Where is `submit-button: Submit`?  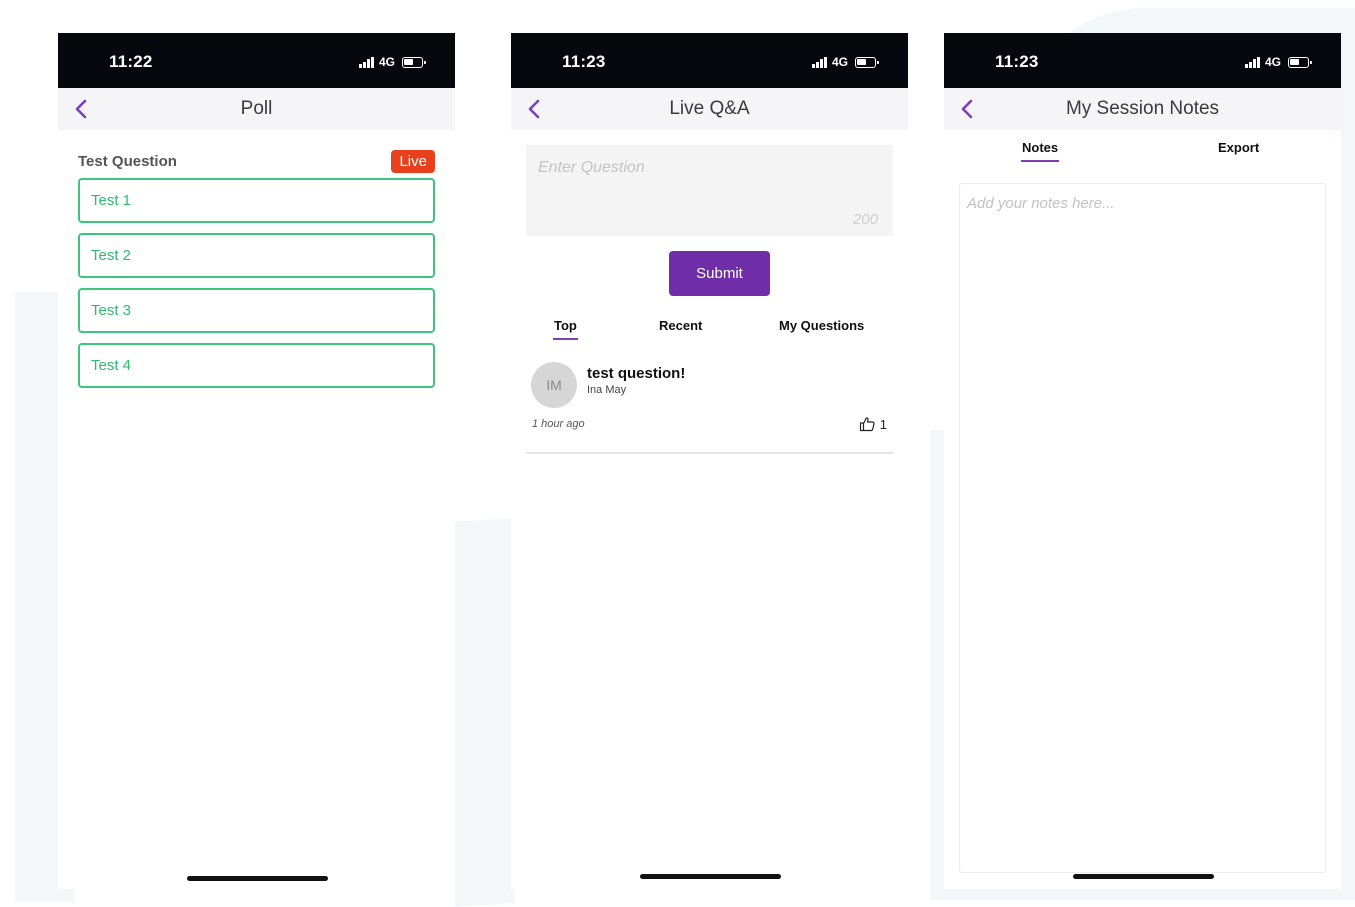
submit-button: Submit is located at coordinates (719, 273).